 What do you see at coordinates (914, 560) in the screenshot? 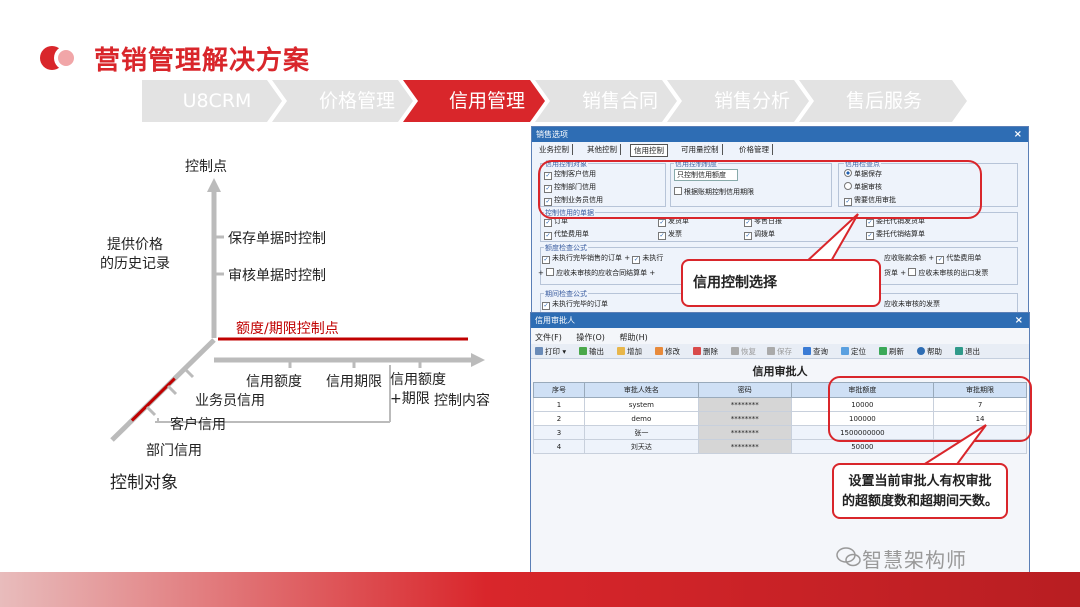
I see `brand-watermark: 智慧架构师` at bounding box center [914, 560].